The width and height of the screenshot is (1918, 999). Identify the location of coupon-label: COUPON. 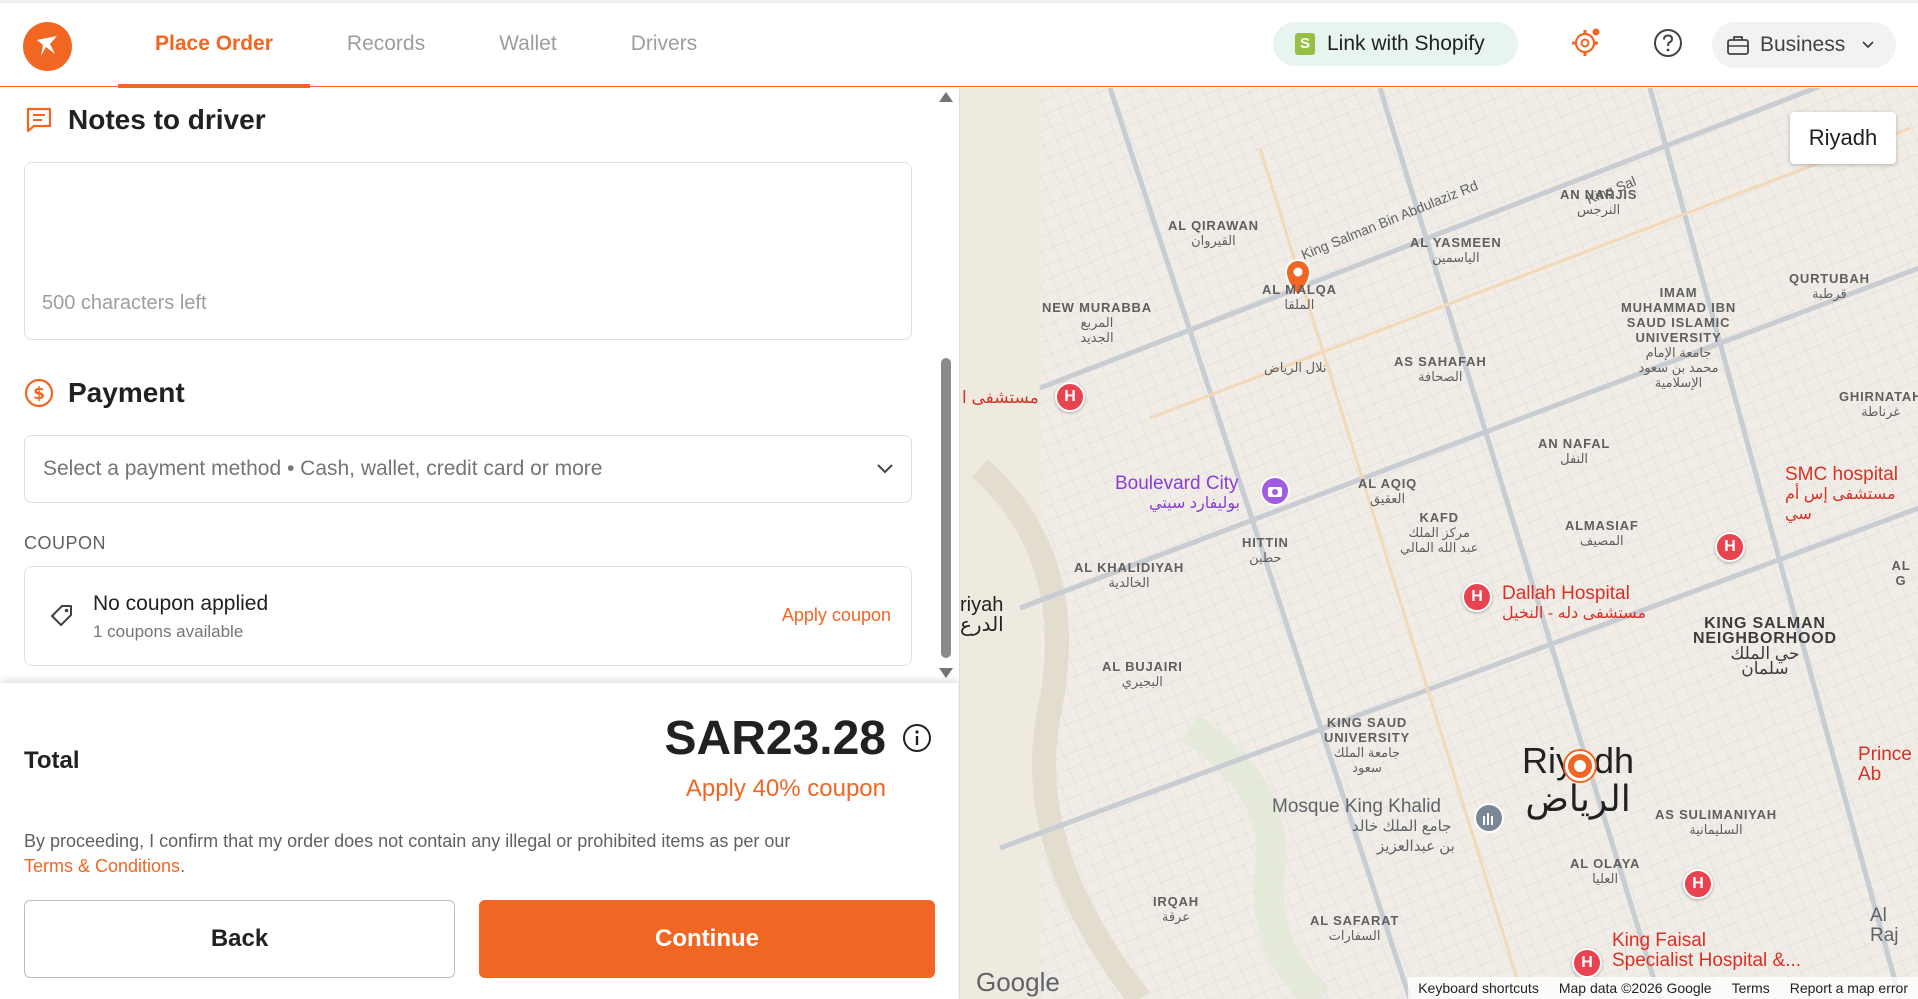
(65, 543).